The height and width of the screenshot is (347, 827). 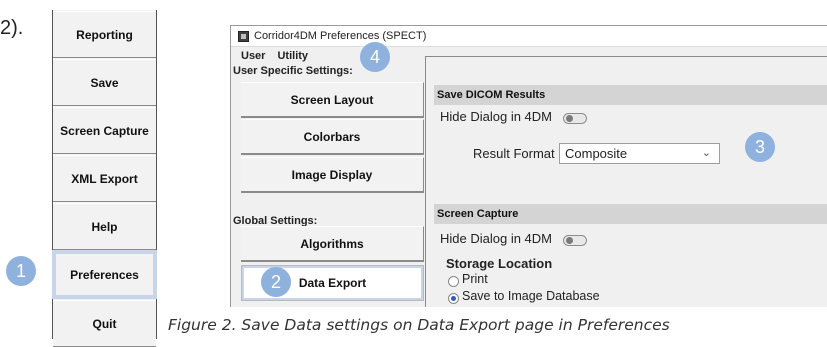 I want to click on user-settings-heading: User Specific Settings:, so click(x=293, y=71).